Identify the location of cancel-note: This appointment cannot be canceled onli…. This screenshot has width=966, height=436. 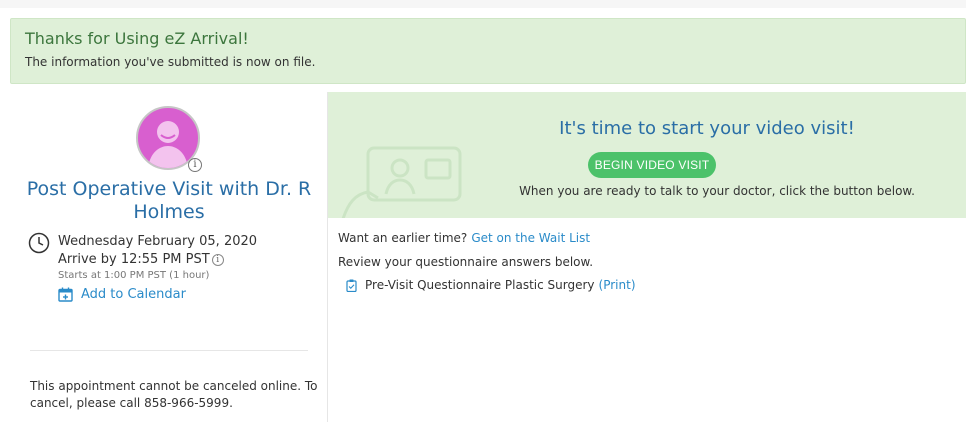
(174, 394).